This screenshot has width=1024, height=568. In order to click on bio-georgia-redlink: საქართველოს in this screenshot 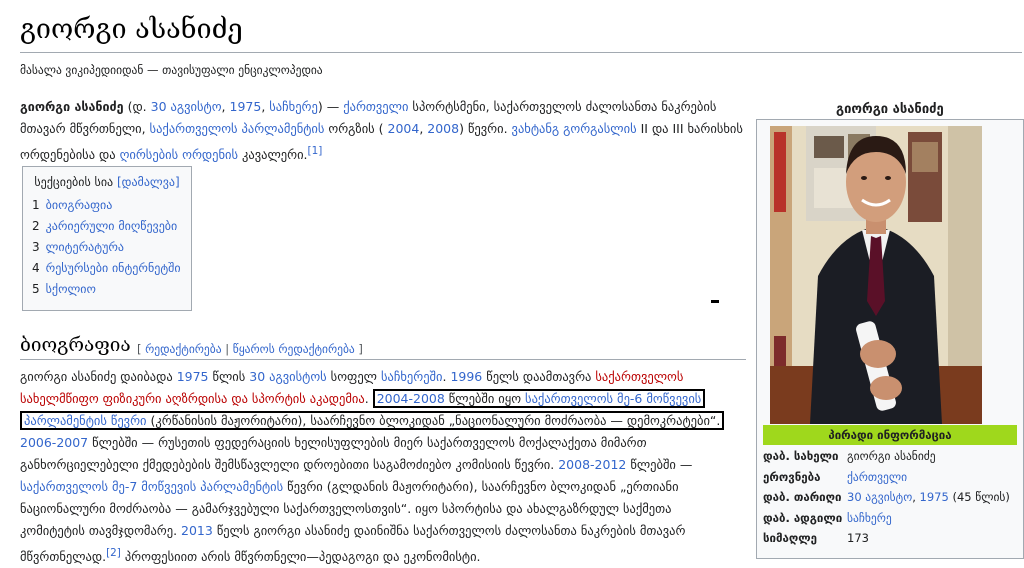, I will do `click(639, 376)`.